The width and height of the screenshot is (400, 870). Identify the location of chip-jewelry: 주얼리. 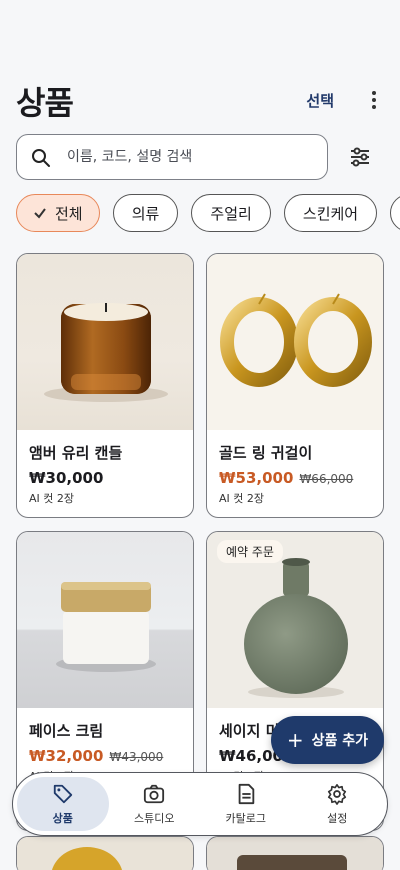
(231, 213).